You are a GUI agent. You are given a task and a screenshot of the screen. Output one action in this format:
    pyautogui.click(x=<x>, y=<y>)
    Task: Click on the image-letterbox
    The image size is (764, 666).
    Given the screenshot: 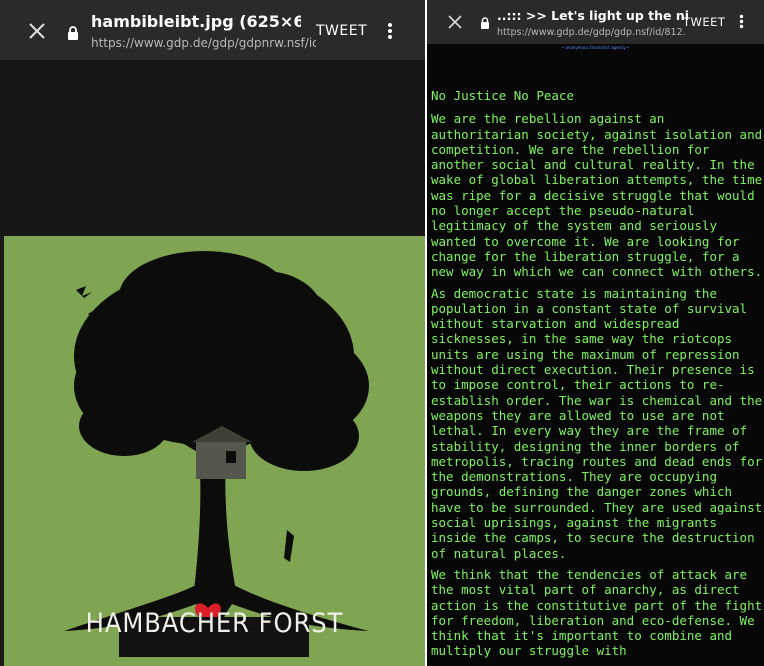 What is the action you would take?
    pyautogui.click(x=212, y=148)
    